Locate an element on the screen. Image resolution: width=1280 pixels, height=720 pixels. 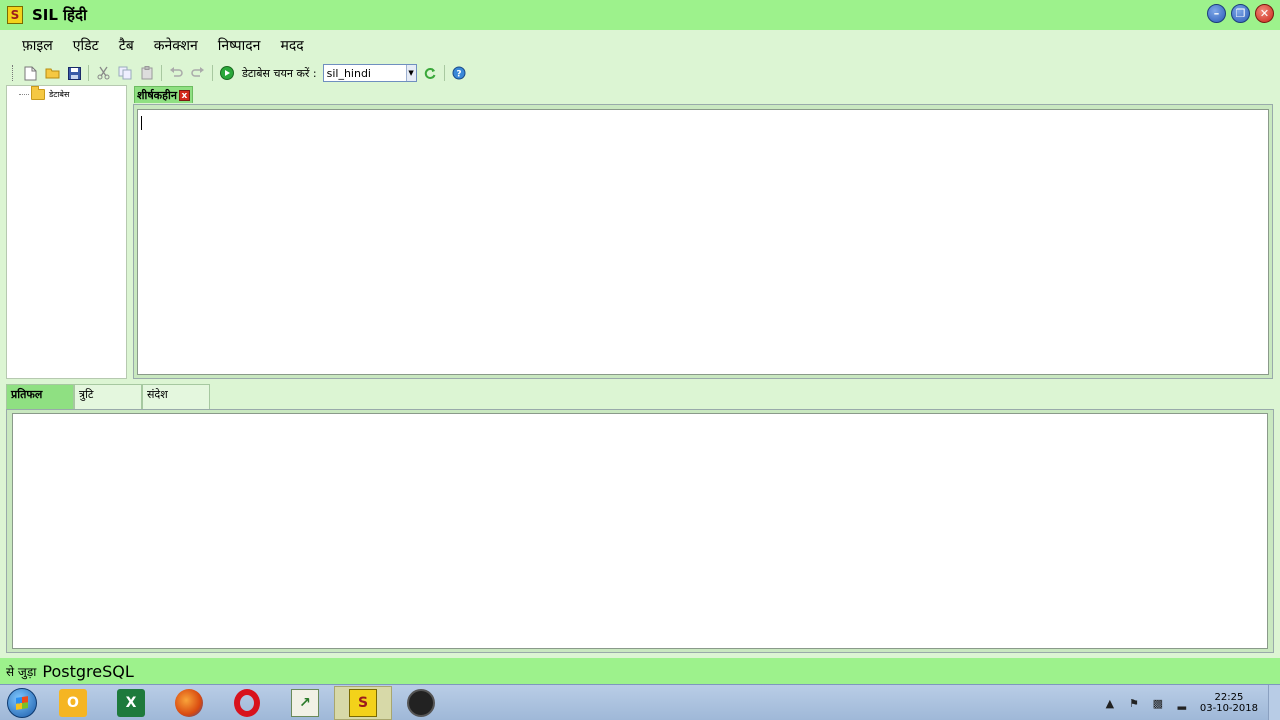
chart-app-icon: ↗ is located at coordinates (305, 702).